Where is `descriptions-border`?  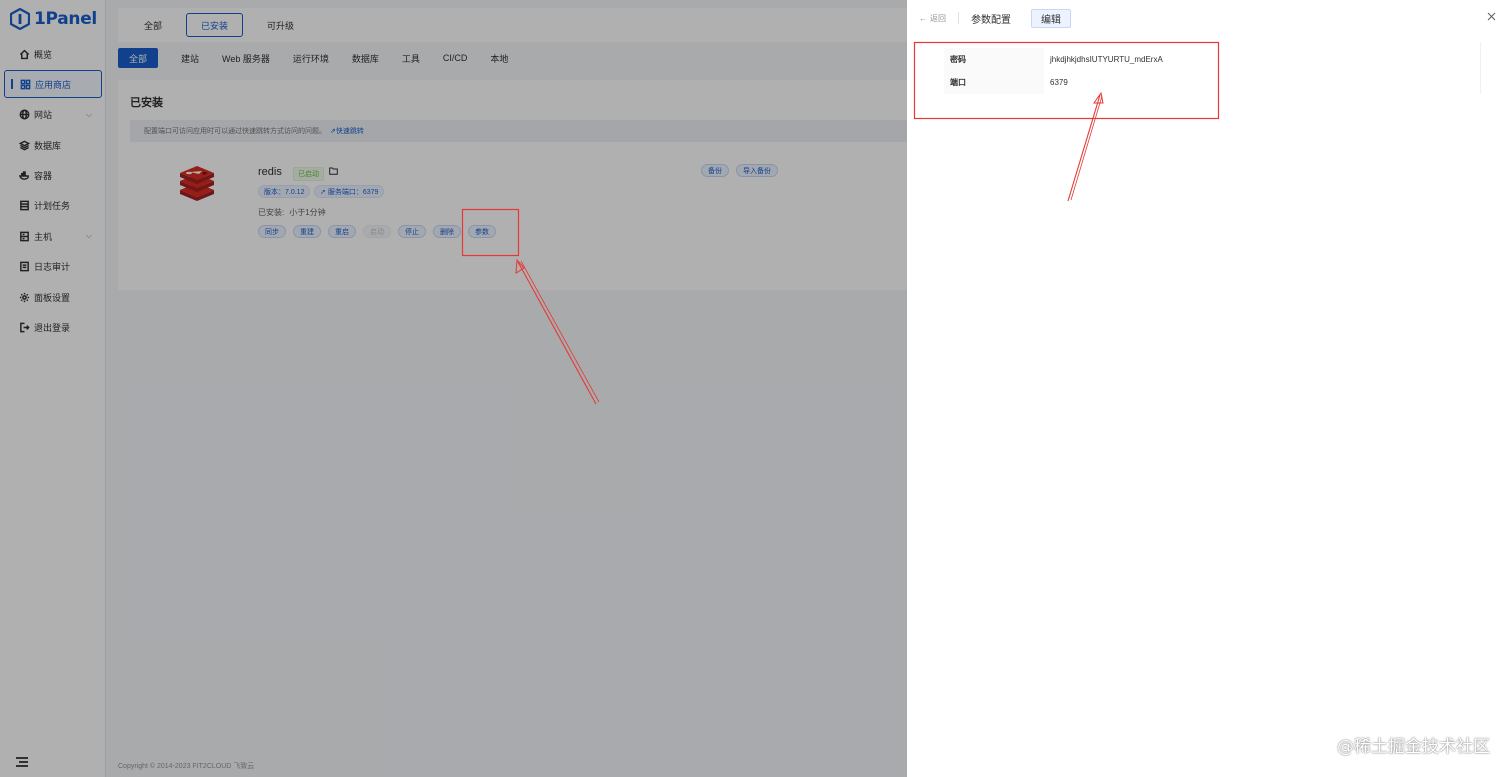
descriptions-border is located at coordinates (1480, 68).